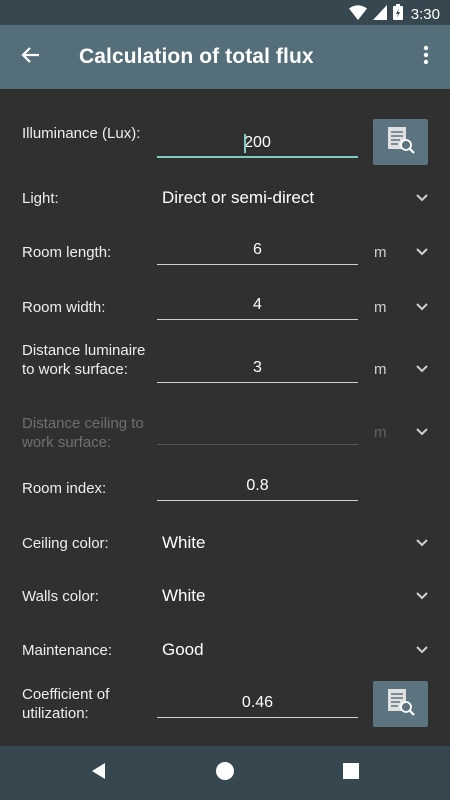 This screenshot has width=450, height=800. I want to click on illuminance-input: 200, so click(257, 143).